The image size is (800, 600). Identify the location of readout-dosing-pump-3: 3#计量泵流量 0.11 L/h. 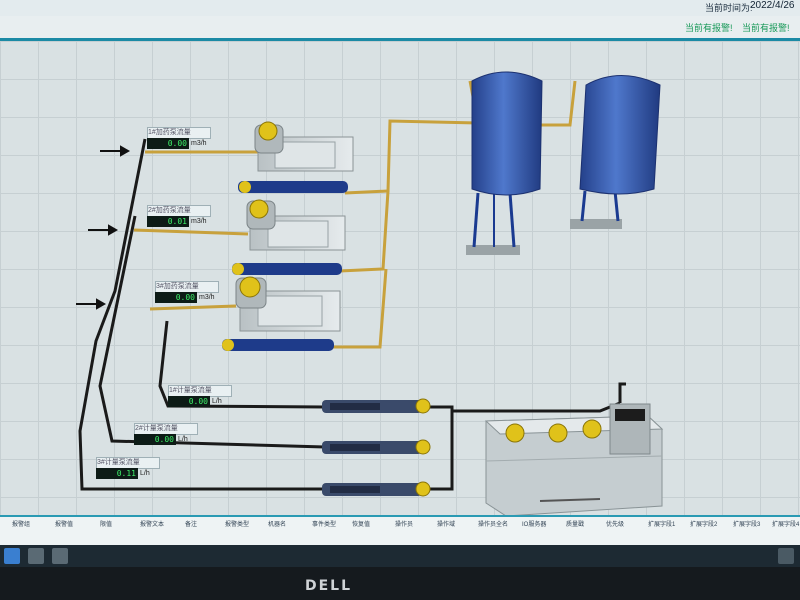
(128, 468).